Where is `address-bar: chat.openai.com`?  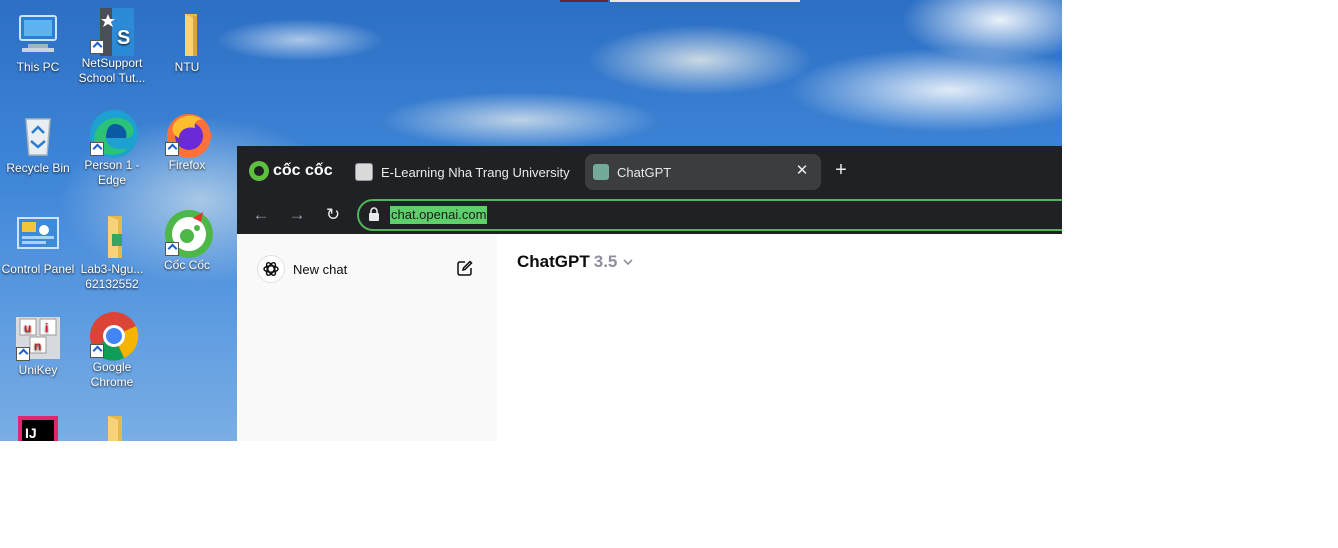
address-bar: chat.openai.com is located at coordinates (709, 215).